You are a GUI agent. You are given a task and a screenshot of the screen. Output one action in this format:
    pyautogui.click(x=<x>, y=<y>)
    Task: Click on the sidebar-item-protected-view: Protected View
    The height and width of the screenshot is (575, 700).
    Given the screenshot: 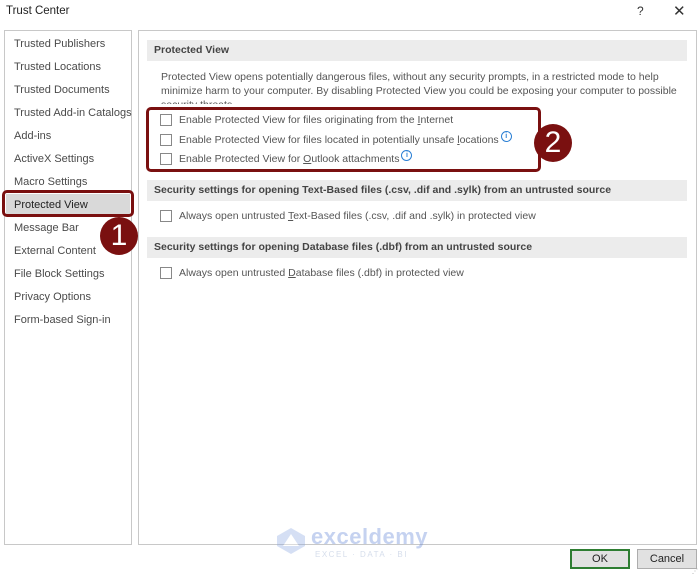 What is the action you would take?
    pyautogui.click(x=68, y=205)
    